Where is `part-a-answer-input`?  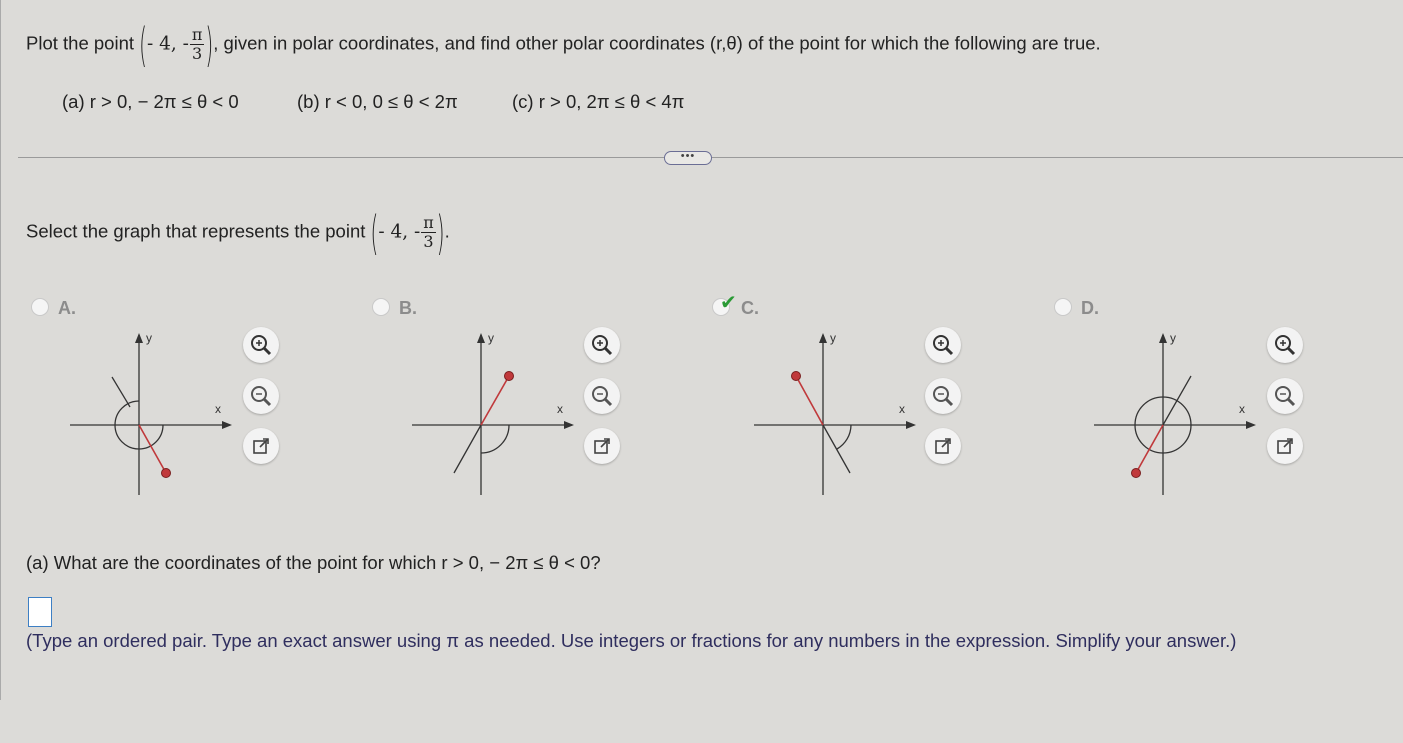 part-a-answer-input is located at coordinates (40, 612).